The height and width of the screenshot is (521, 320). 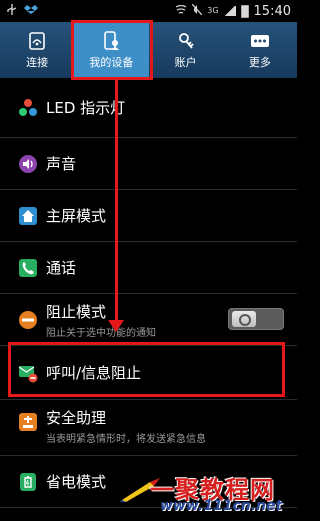 What do you see at coordinates (28, 320) in the screenshot?
I see `block-mode-icon` at bounding box center [28, 320].